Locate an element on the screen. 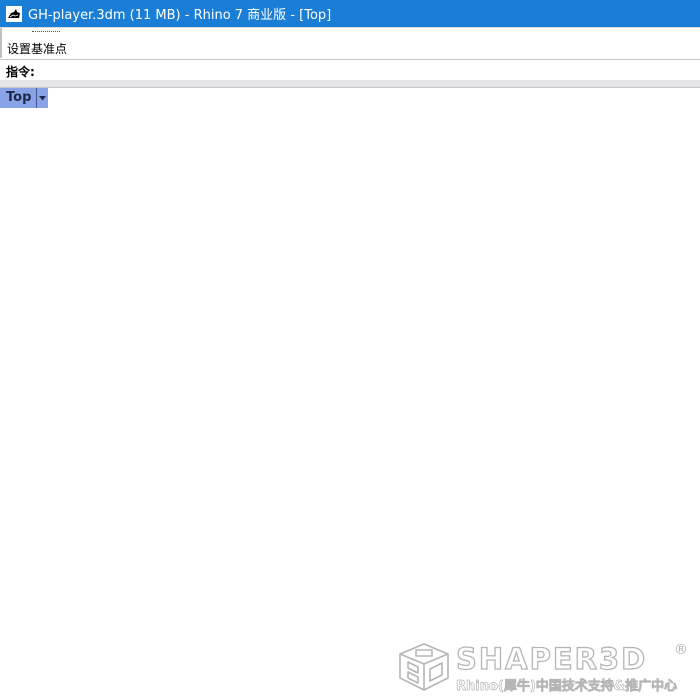 This screenshot has width=700, height=700. shaper3d-watermark: SHAPER3D ® Rhino(犀牛)中国技术支持&推广中心 is located at coordinates (548, 668).